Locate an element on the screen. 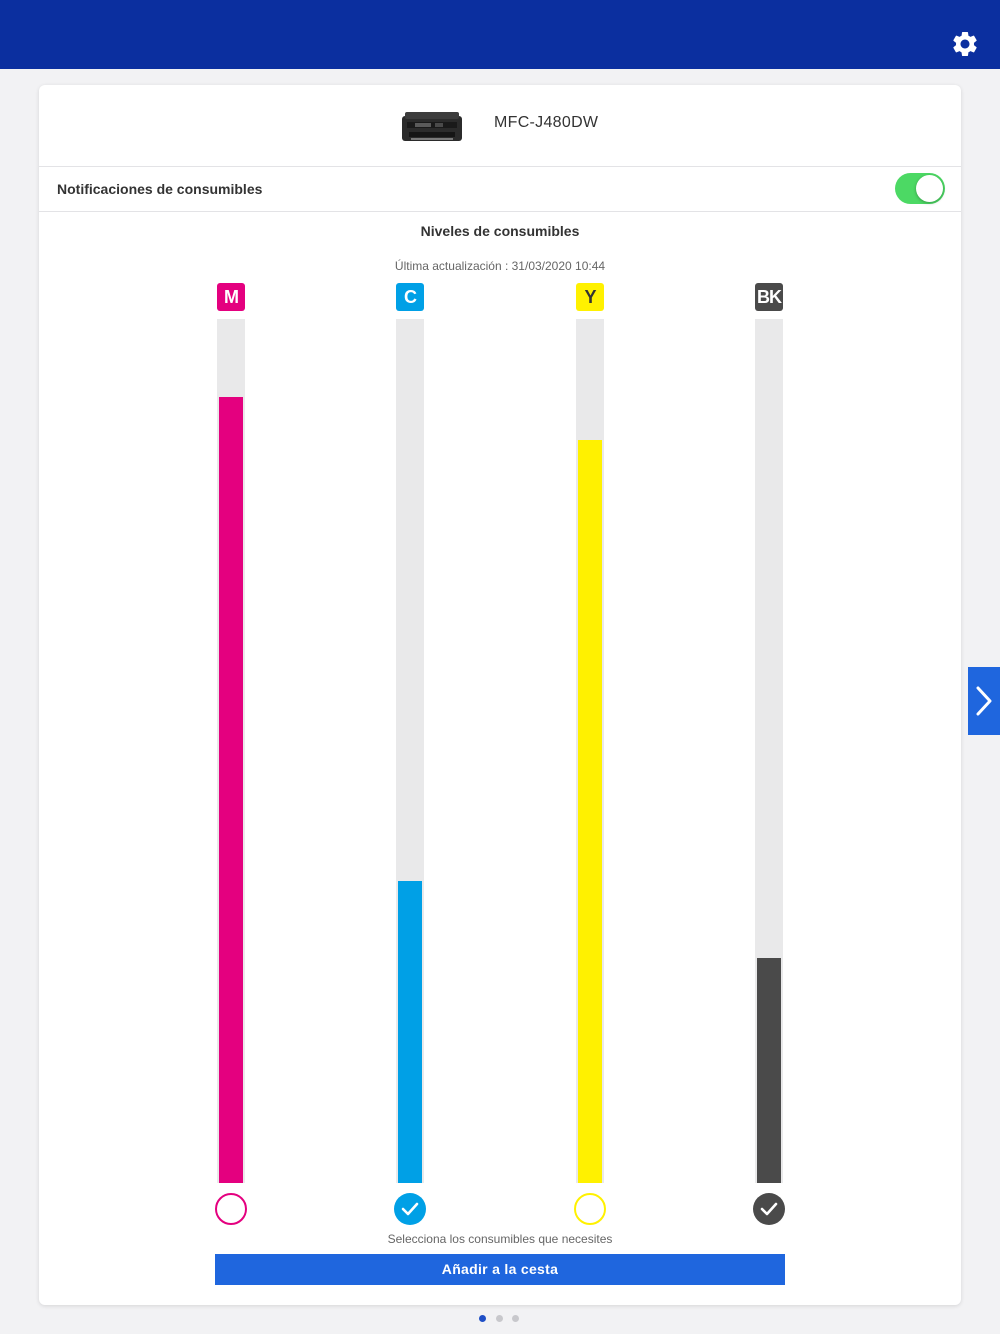 This screenshot has height=1334, width=1000. ink-level-bar-yellow is located at coordinates (590, 811).